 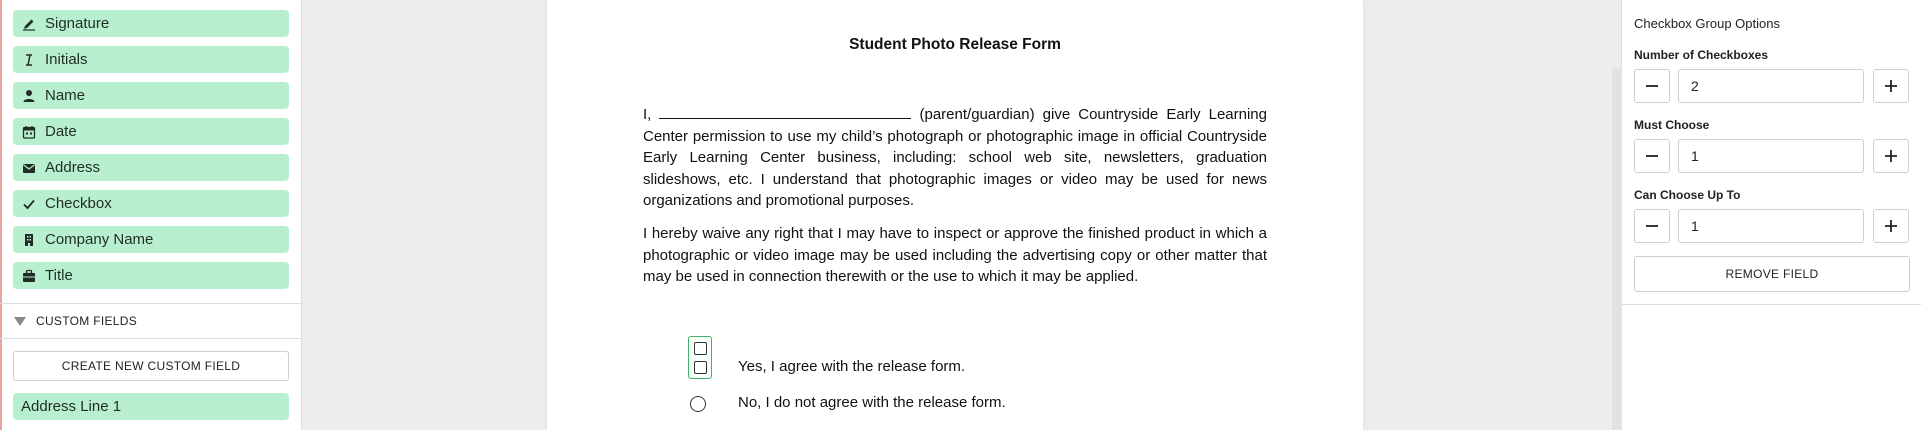 I want to click on remove-field-button: REMOVE FIELD, so click(x=1772, y=274).